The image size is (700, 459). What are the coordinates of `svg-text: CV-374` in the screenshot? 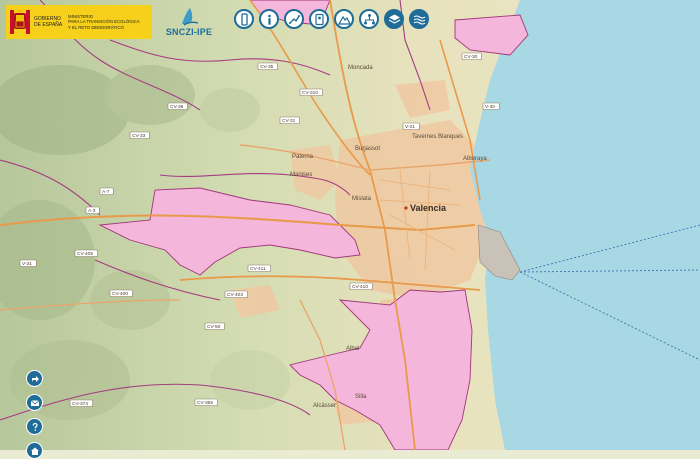 It's located at (80, 404).